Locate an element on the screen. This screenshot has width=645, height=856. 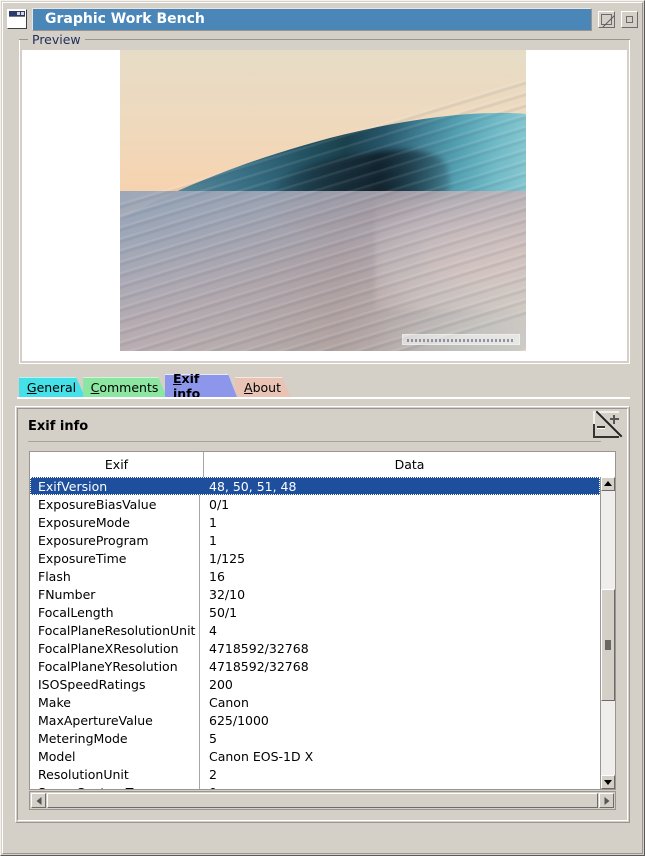
cell-exif-value: Canon is located at coordinates (229, 702).